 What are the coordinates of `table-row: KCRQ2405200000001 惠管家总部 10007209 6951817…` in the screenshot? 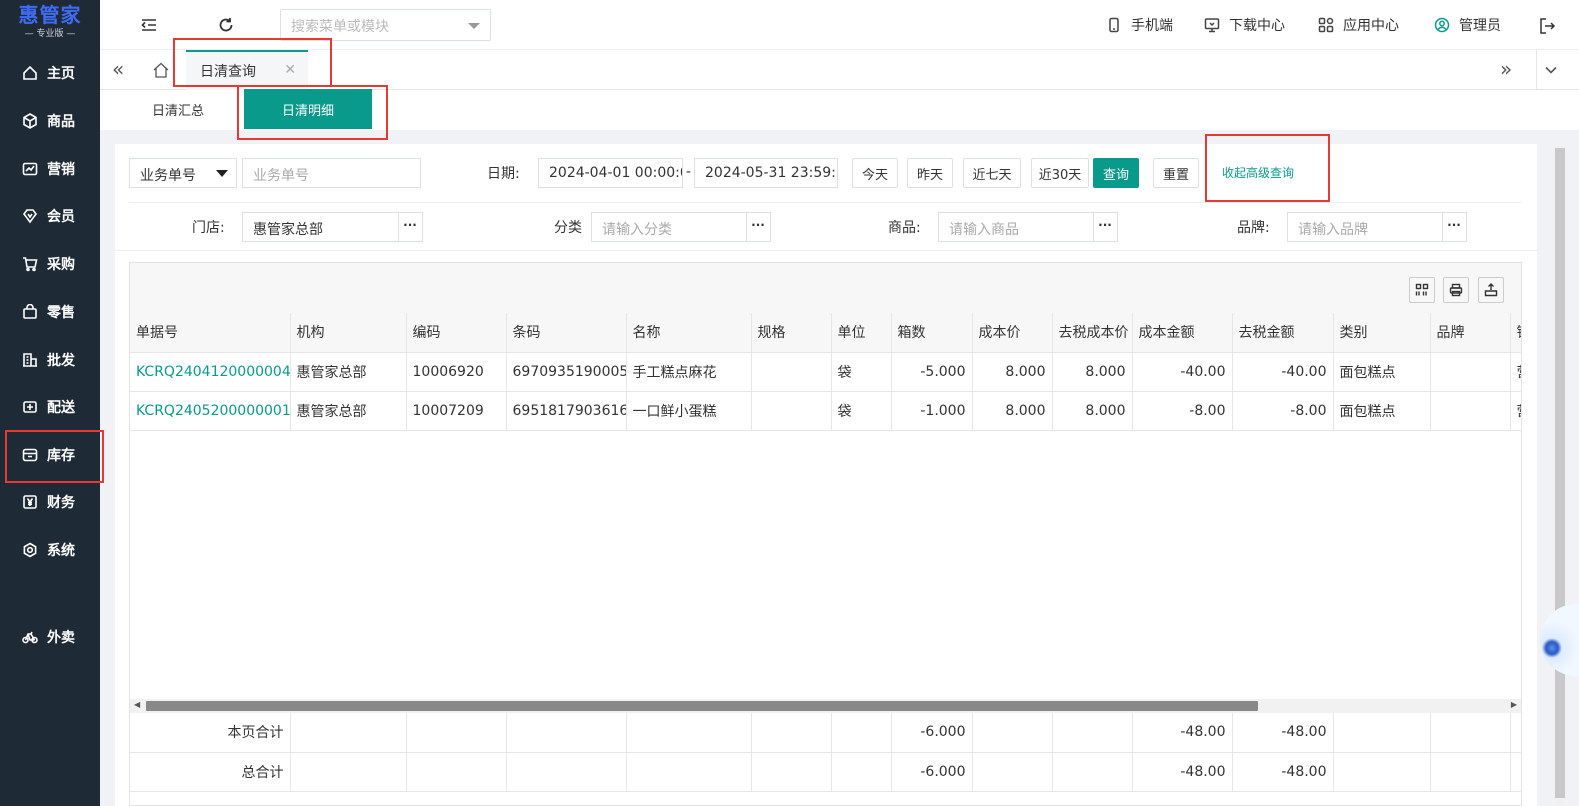 It's located at (825, 411).